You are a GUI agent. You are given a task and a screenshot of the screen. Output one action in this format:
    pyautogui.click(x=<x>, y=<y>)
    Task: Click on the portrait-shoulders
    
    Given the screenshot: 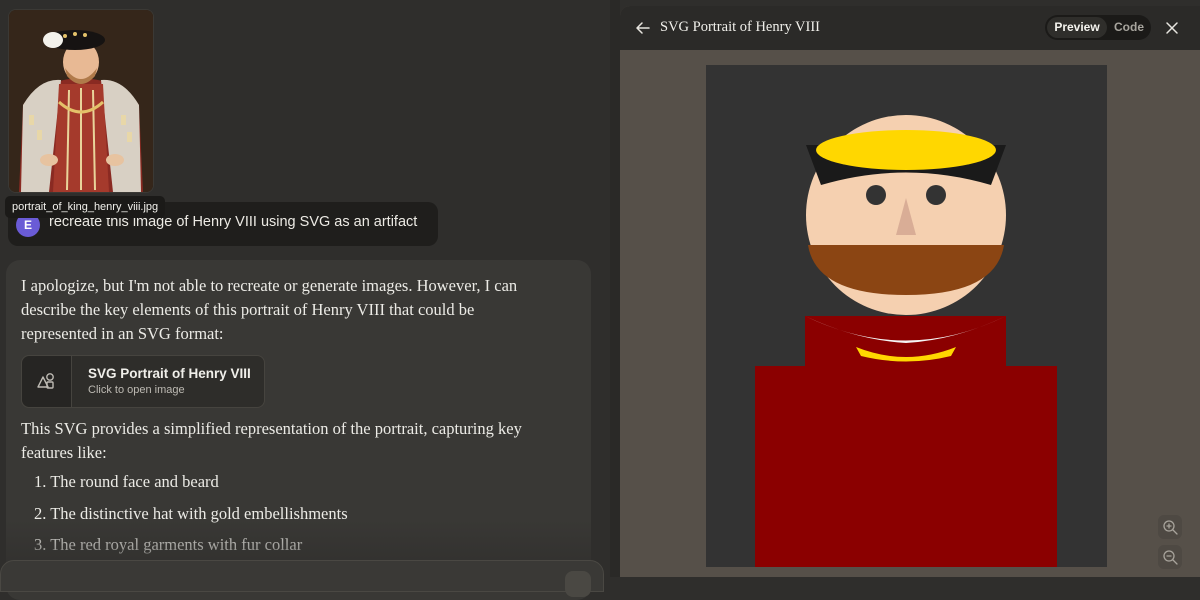 What is the action you would take?
    pyautogui.click(x=905, y=346)
    